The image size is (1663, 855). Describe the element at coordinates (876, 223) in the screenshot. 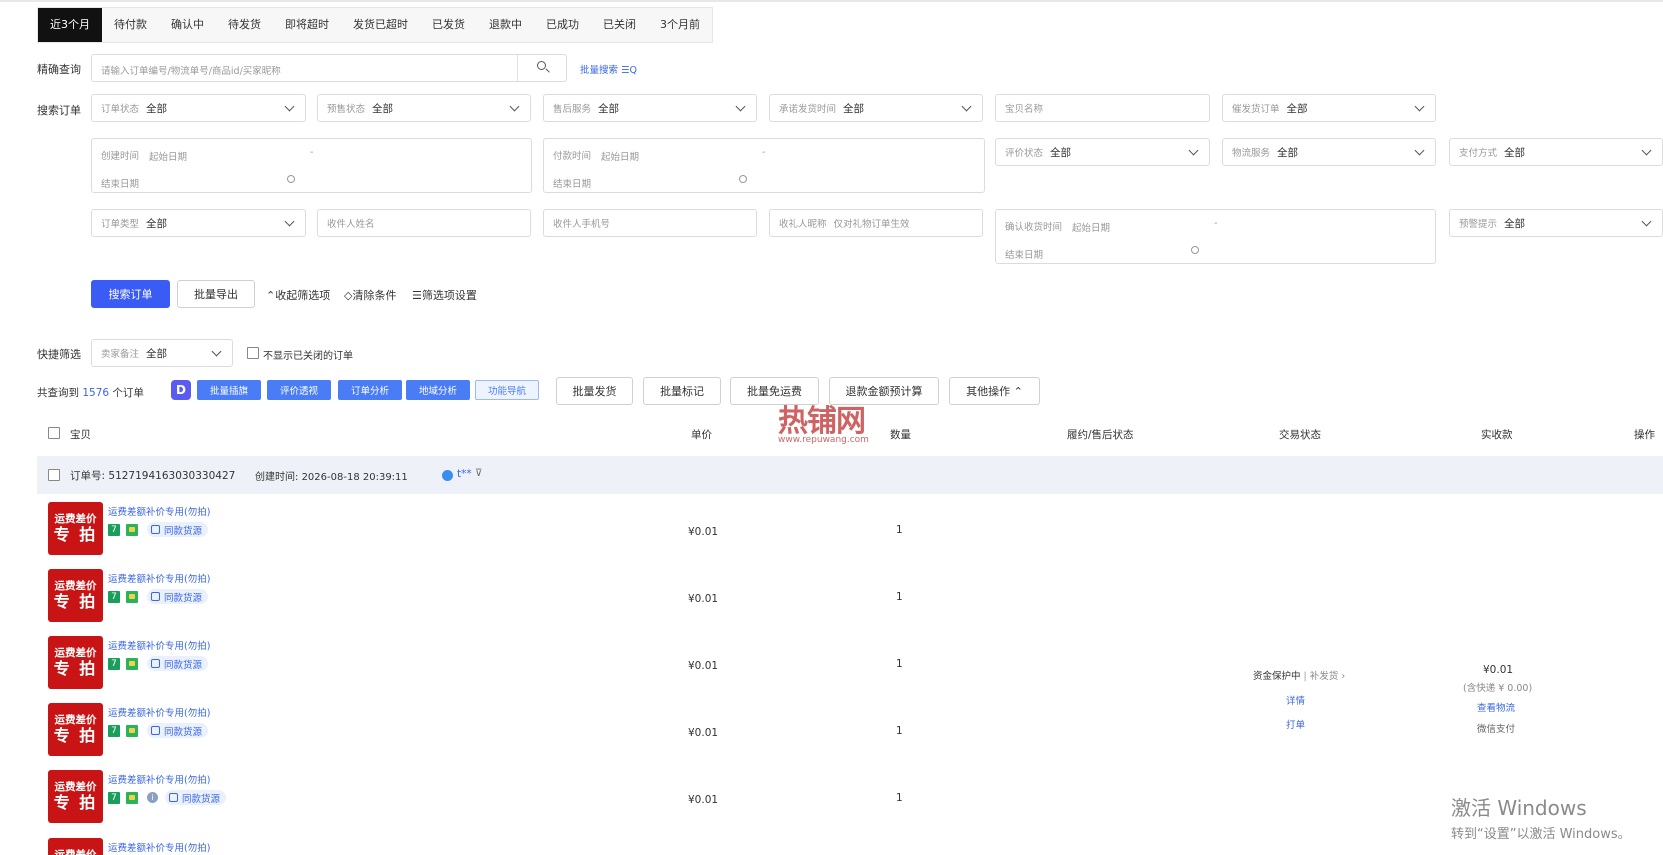

I see `gift-recipient-input: 收礼人昵称 仅对礼物订单生效` at that location.